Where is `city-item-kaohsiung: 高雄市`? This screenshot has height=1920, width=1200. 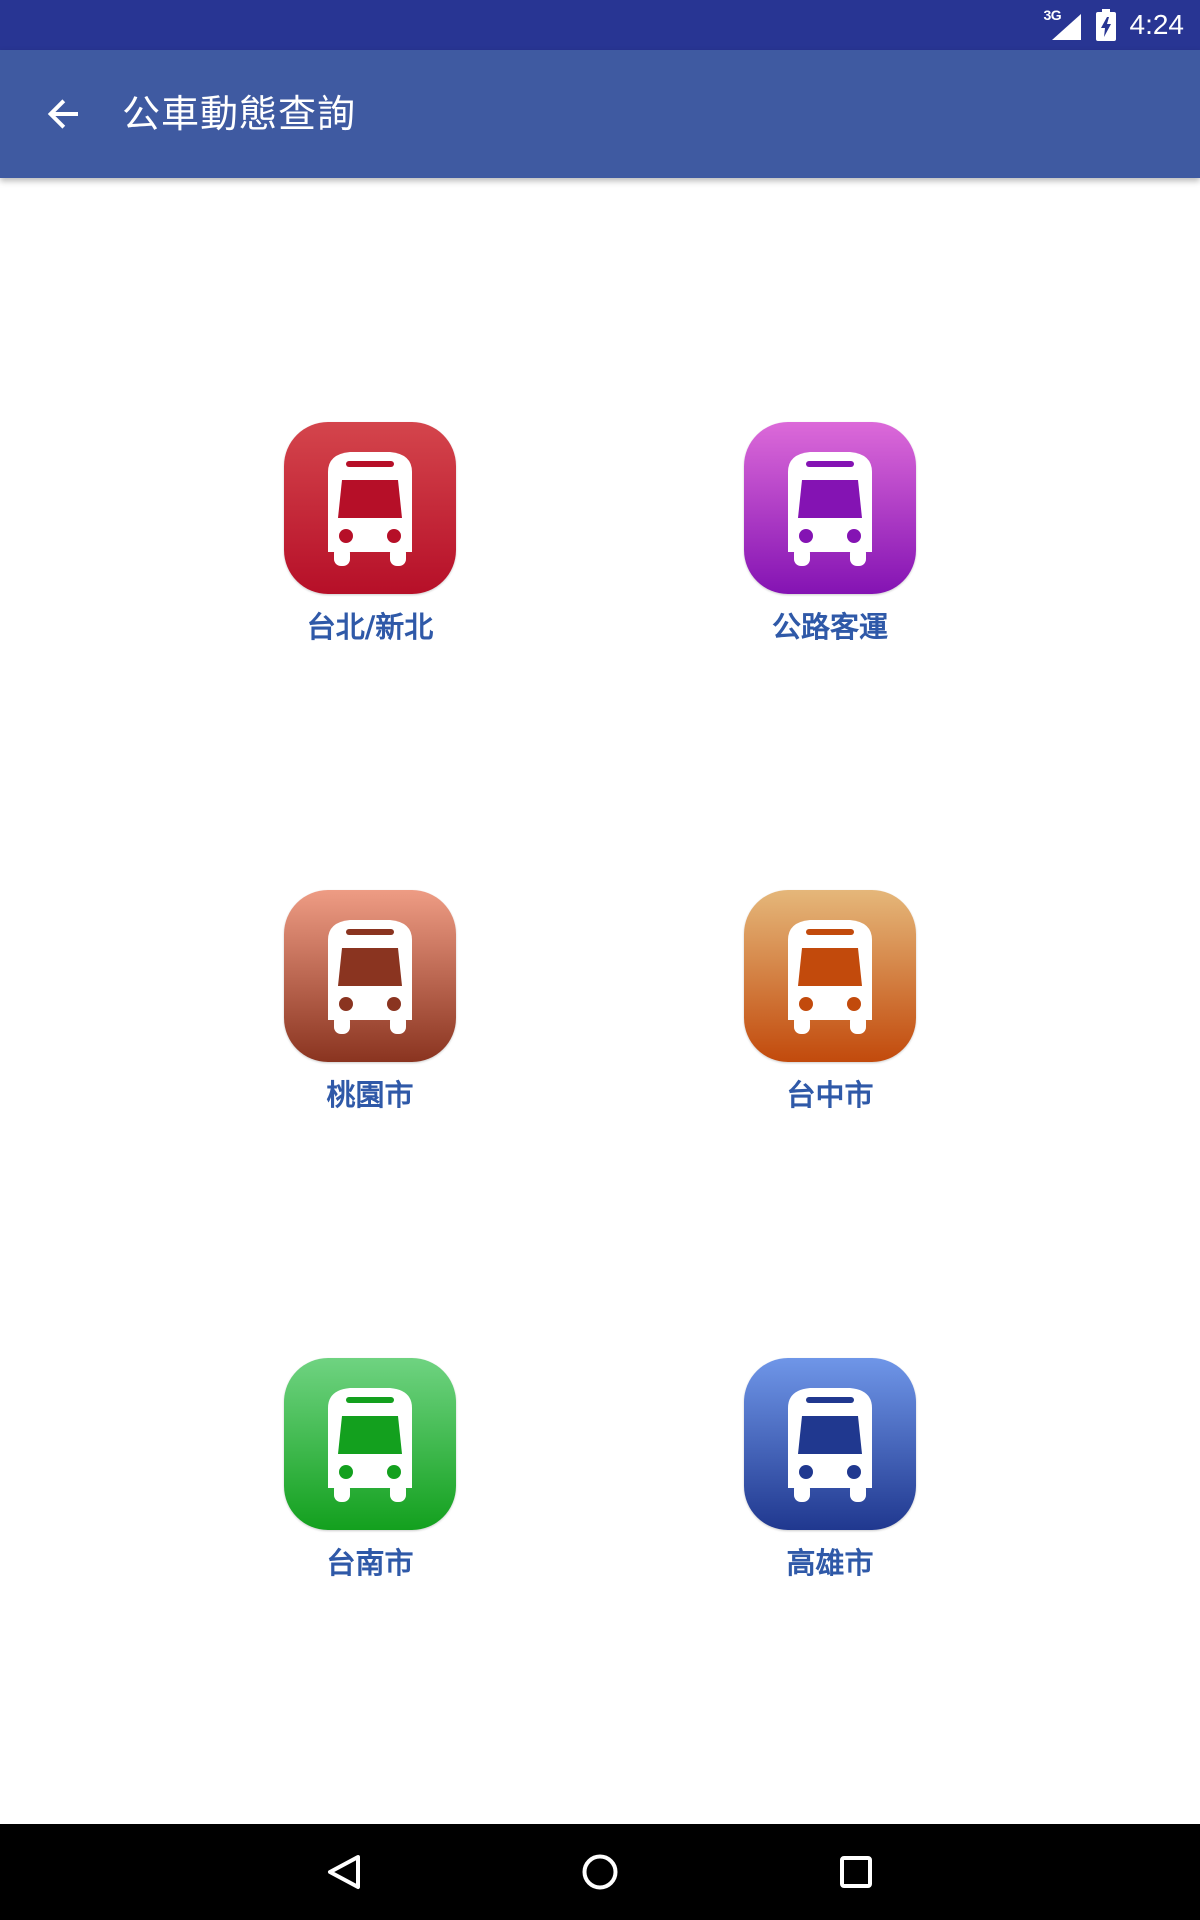
city-item-kaohsiung: 高雄市 is located at coordinates (814, 1478).